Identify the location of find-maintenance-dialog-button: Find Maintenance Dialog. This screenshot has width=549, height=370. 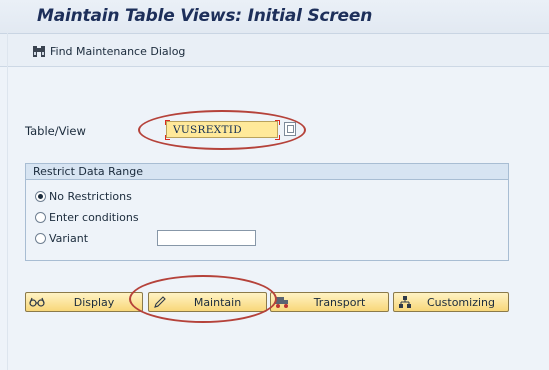
(108, 51).